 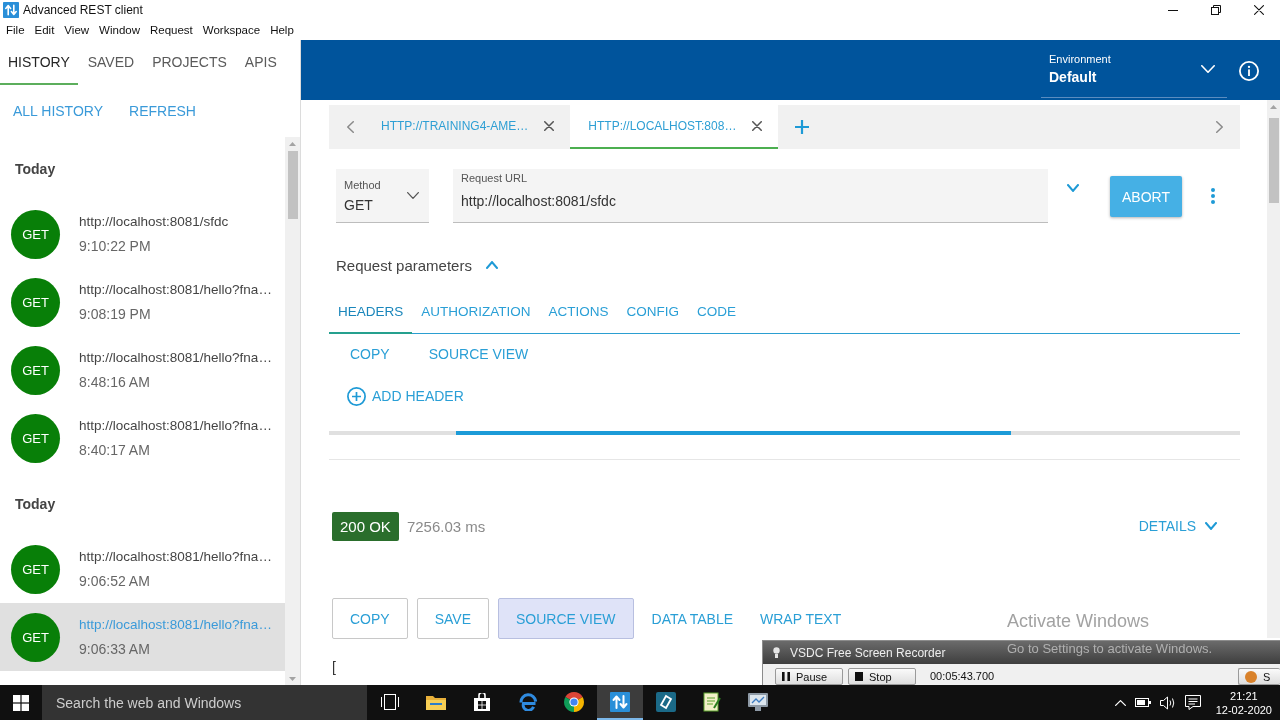 What do you see at coordinates (1243, 709) in the screenshot?
I see `clock-date: 12-02-2020` at bounding box center [1243, 709].